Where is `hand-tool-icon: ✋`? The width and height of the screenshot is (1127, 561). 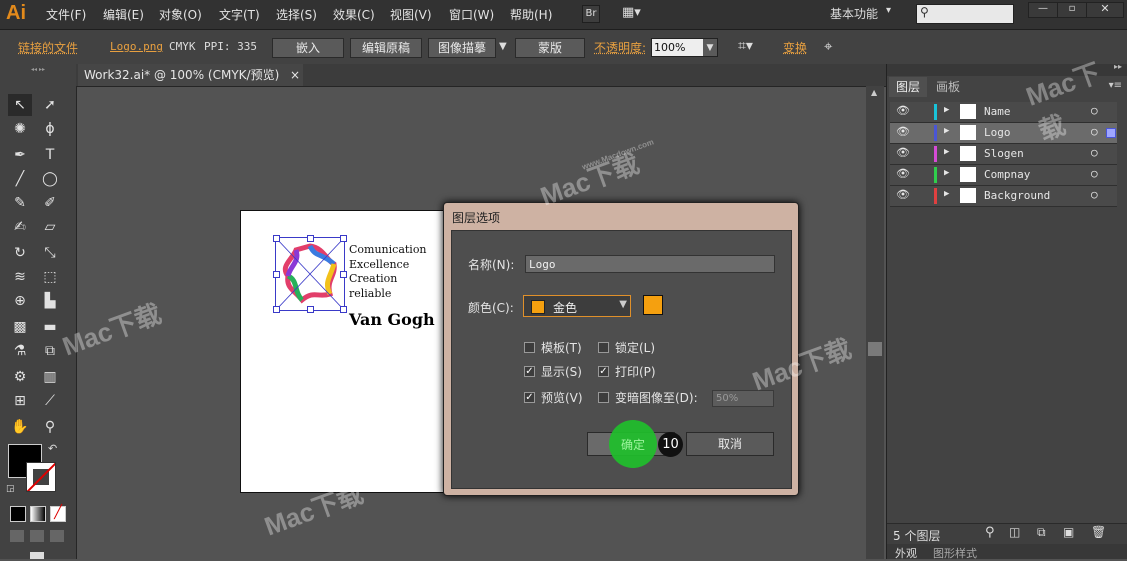
hand-tool-icon: ✋ is located at coordinates (20, 427).